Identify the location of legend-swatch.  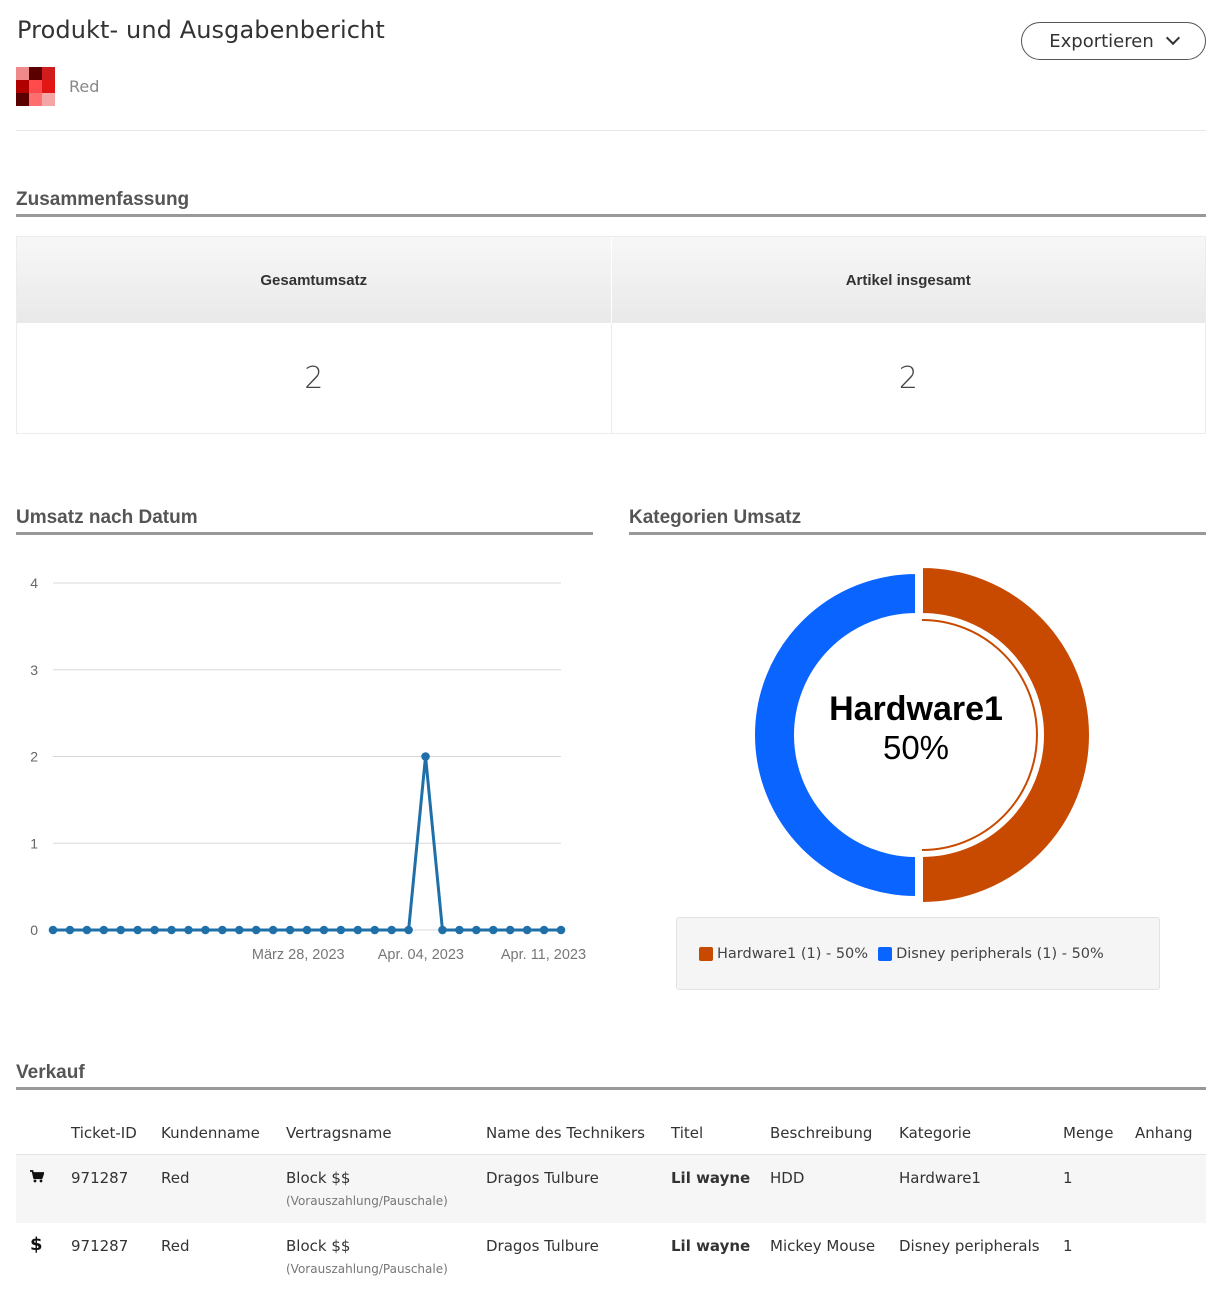
(706, 953).